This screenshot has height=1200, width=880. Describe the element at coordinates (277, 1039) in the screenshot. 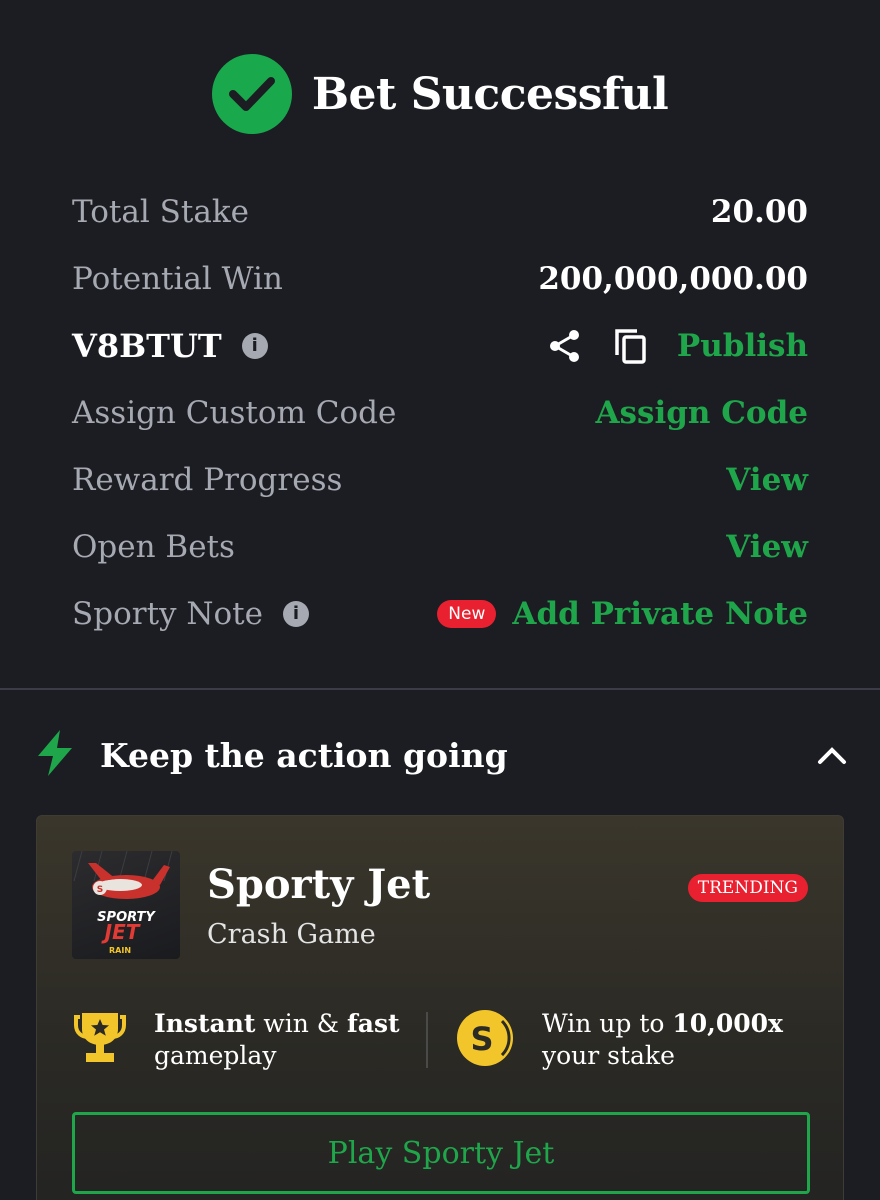

I see `feature-instant-text: Instant win & fast gameplay` at that location.